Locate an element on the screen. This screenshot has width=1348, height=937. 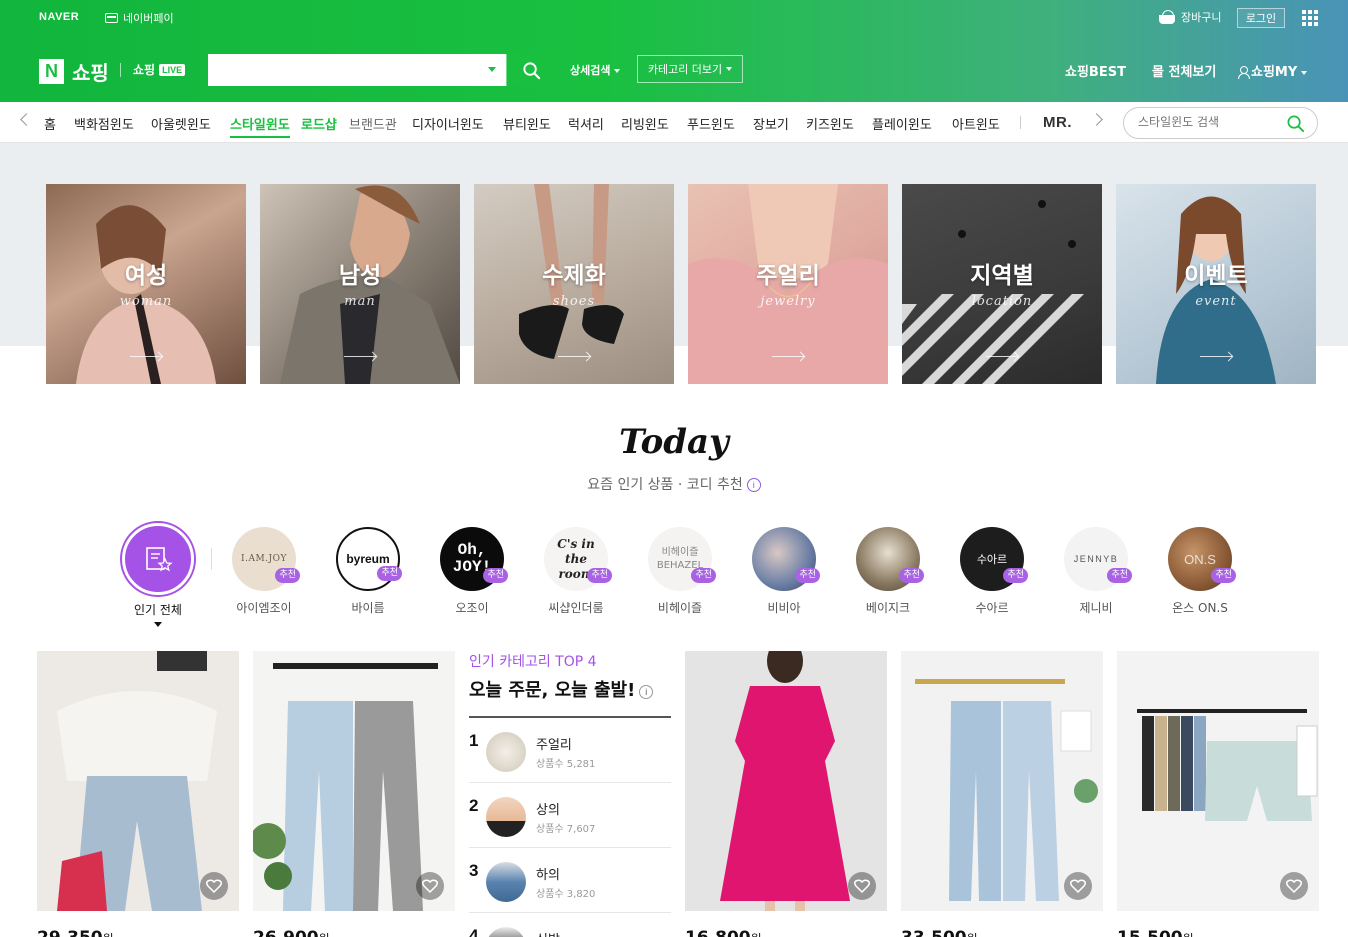
nav-item-art: 아트윈도 is located at coordinates (976, 123).